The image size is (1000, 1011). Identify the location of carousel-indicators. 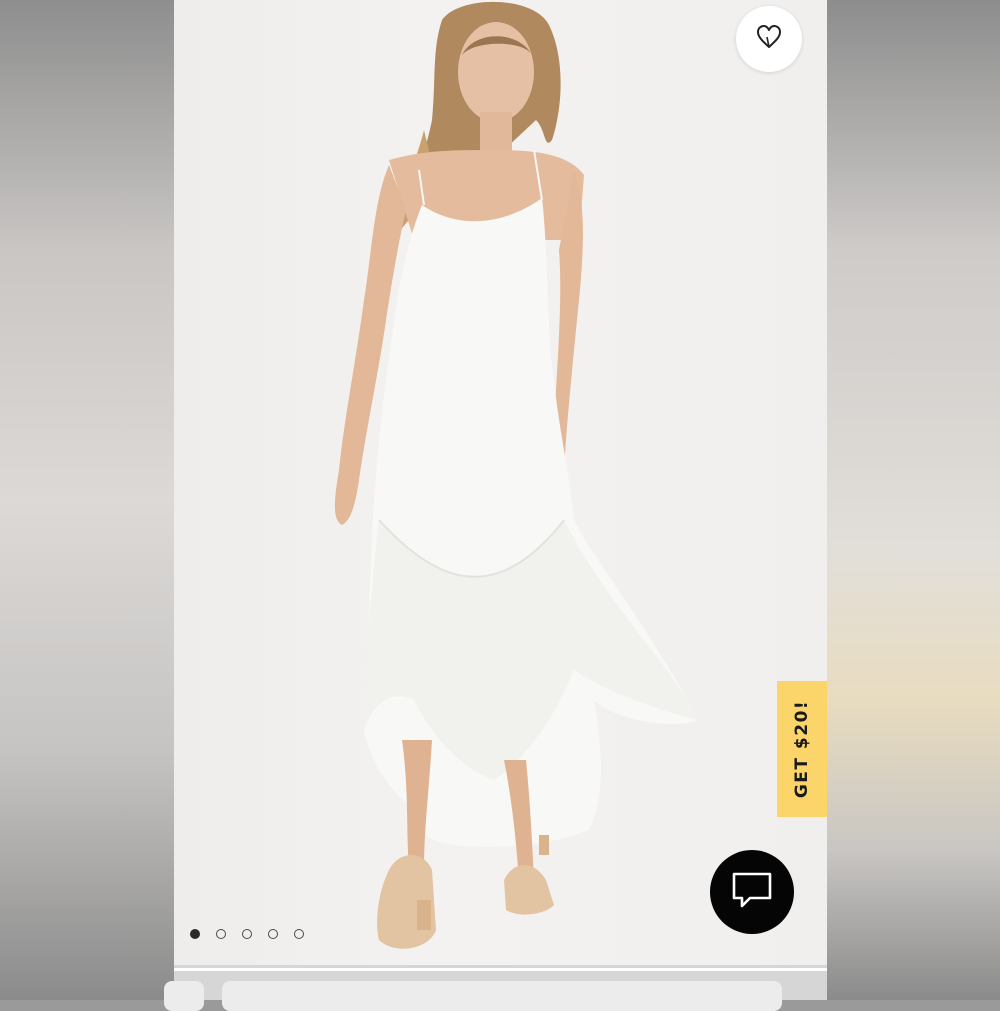
(247, 934).